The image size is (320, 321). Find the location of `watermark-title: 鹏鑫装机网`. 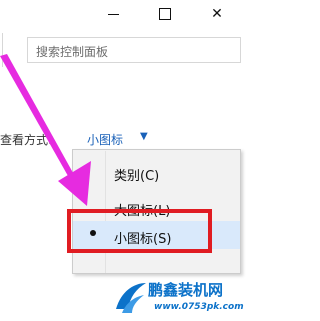

watermark-title: 鹏鑫装机网 is located at coordinates (186, 290).